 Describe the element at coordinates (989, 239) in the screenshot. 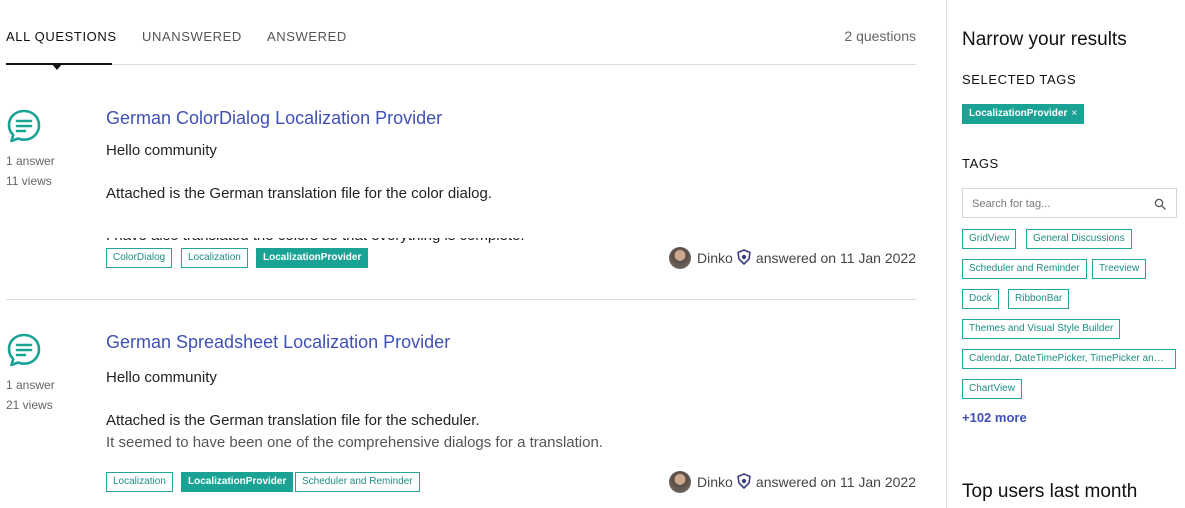

I see `tag-filter-link: GridView` at that location.